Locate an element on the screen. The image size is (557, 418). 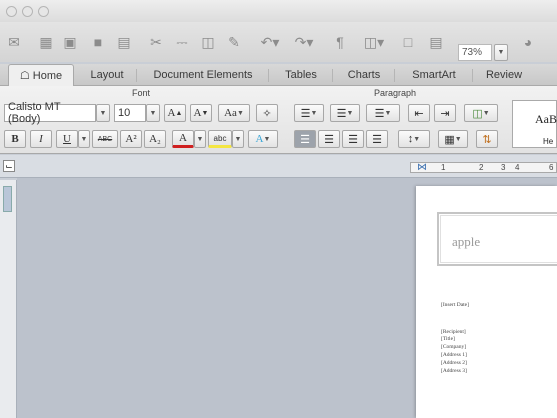
zoom-field: 73% is located at coordinates (475, 52).